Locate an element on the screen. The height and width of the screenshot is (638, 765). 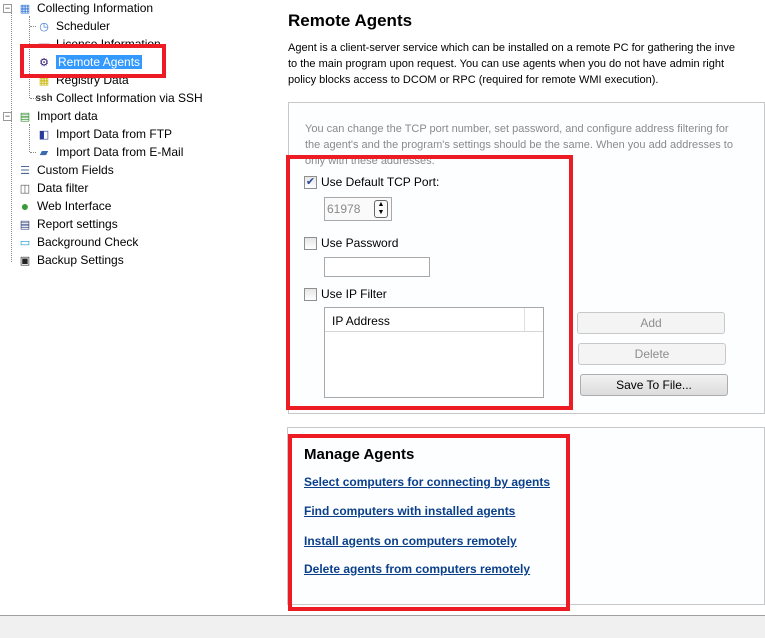
globe-icon: ● is located at coordinates (25, 206).